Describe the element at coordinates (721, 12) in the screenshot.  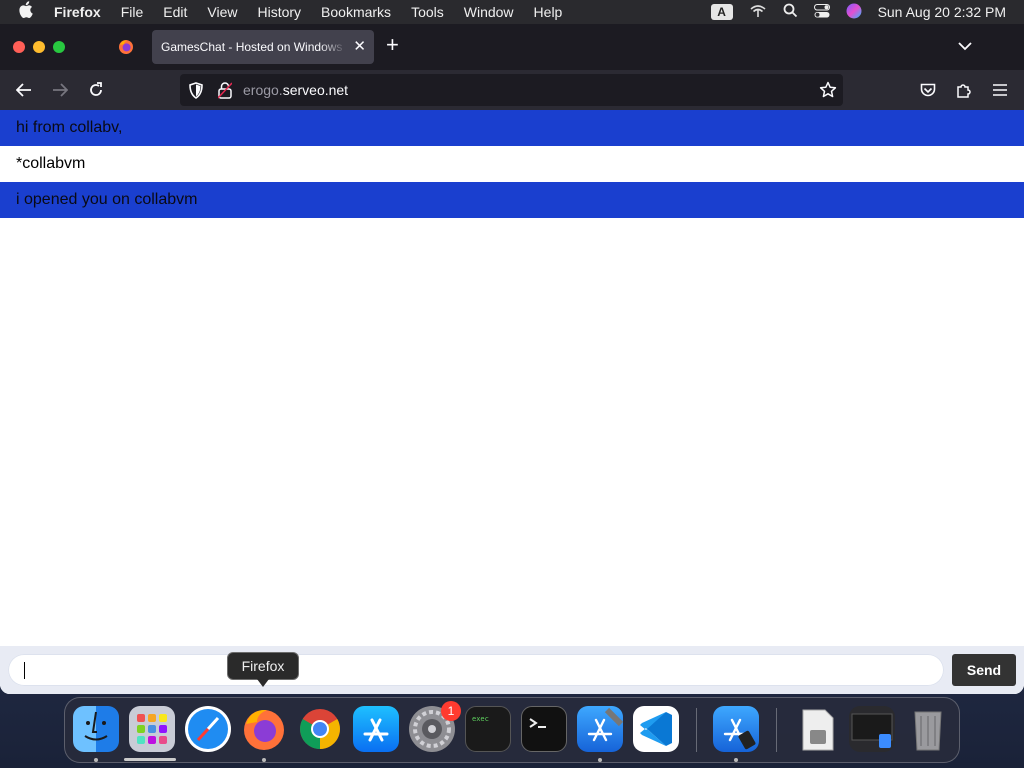
I see `input-source-icon: A` at that location.